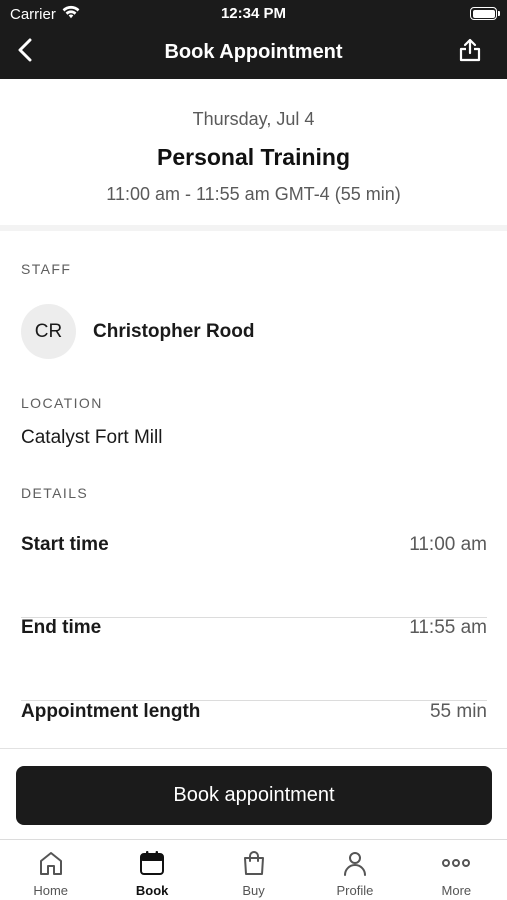 This screenshot has width=507, height=900. Describe the element at coordinates (254, 576) in the screenshot. I see `detail-row-start-time: Start time 11:00 am` at that location.